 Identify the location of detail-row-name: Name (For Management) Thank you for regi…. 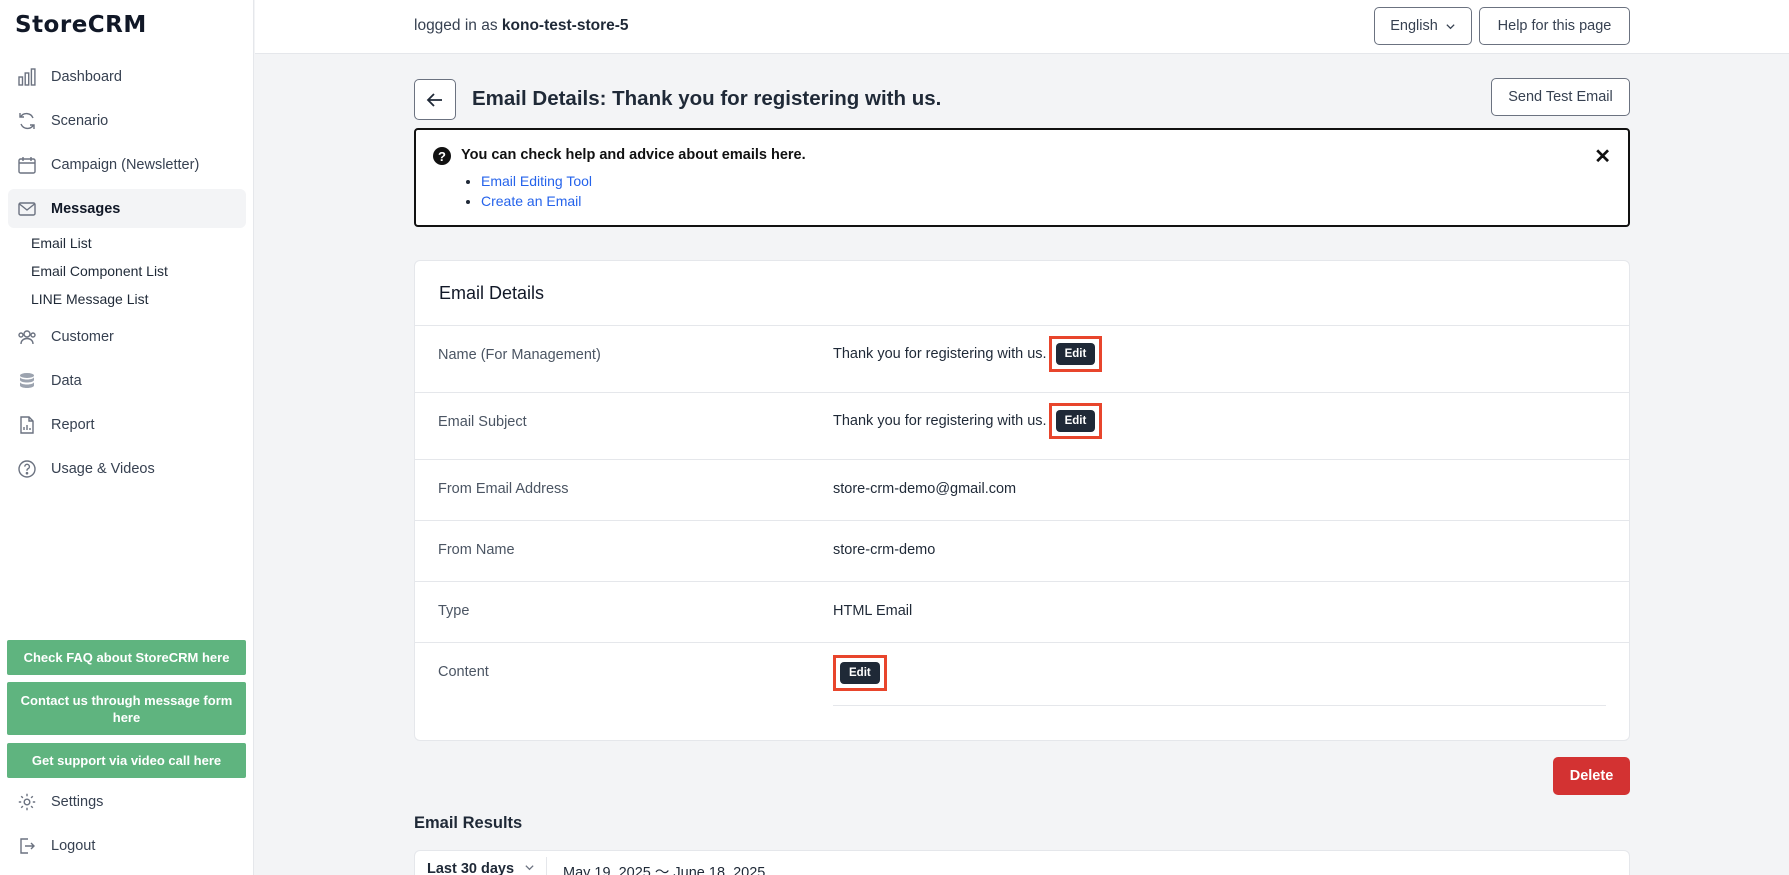
(1022, 358).